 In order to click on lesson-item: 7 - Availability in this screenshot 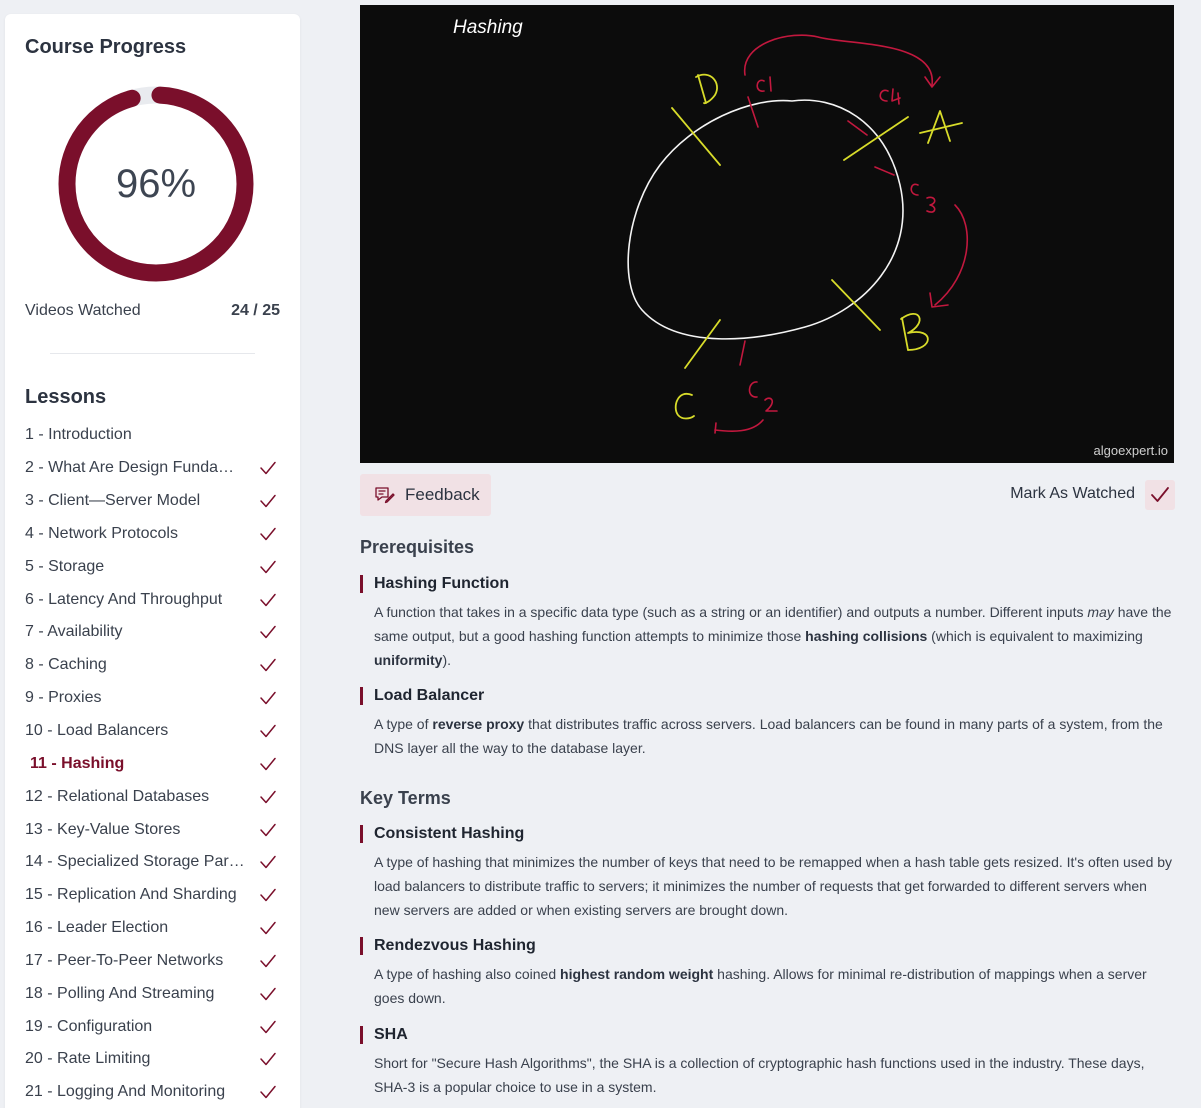, I will do `click(151, 632)`.